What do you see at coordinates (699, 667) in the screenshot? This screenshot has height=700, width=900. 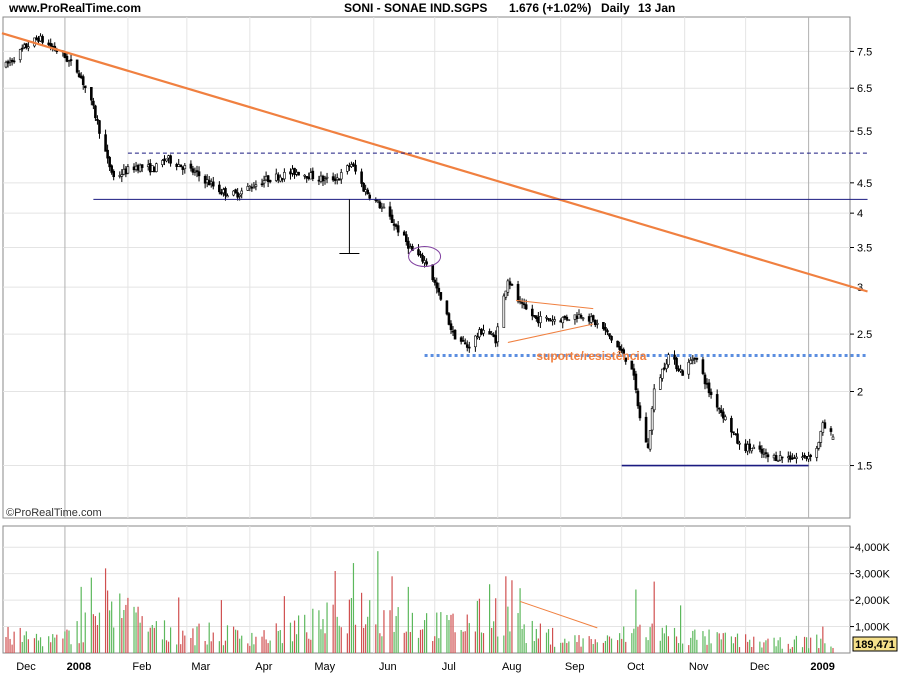 I see `x-tick-label: Nov` at bounding box center [699, 667].